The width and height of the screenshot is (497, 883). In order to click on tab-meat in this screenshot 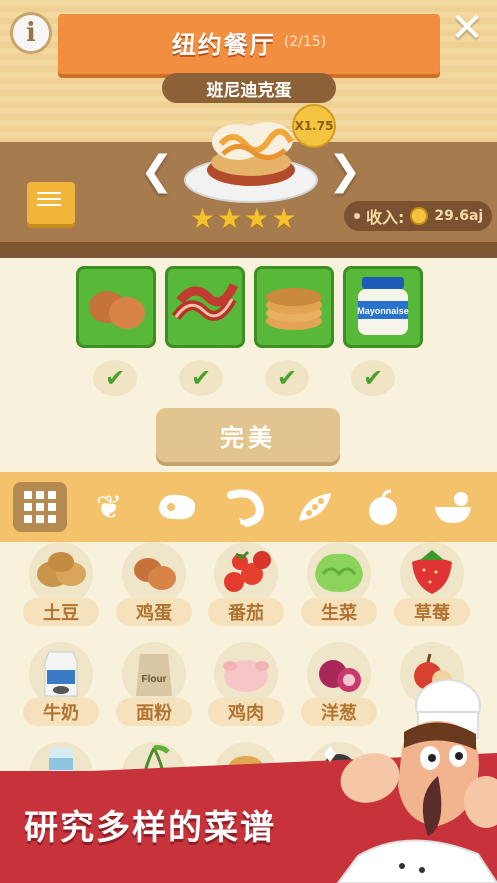, I will do `click(177, 507)`.